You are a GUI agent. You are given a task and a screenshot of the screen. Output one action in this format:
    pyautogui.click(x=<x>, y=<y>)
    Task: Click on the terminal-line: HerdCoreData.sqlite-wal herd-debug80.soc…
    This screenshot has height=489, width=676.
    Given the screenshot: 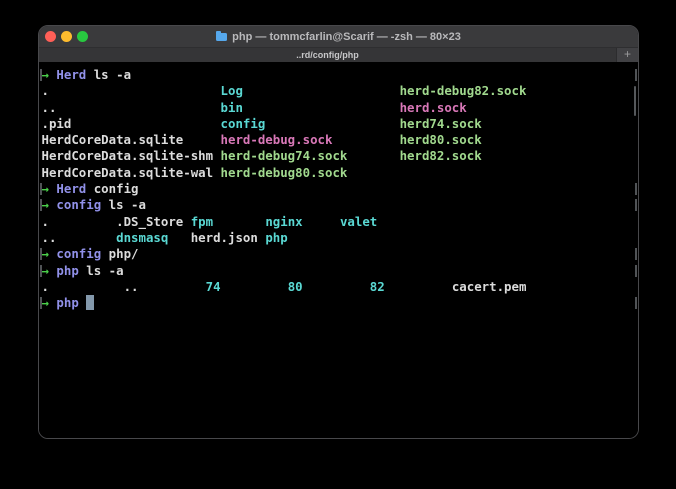 What is the action you would take?
    pyautogui.click(x=340, y=173)
    